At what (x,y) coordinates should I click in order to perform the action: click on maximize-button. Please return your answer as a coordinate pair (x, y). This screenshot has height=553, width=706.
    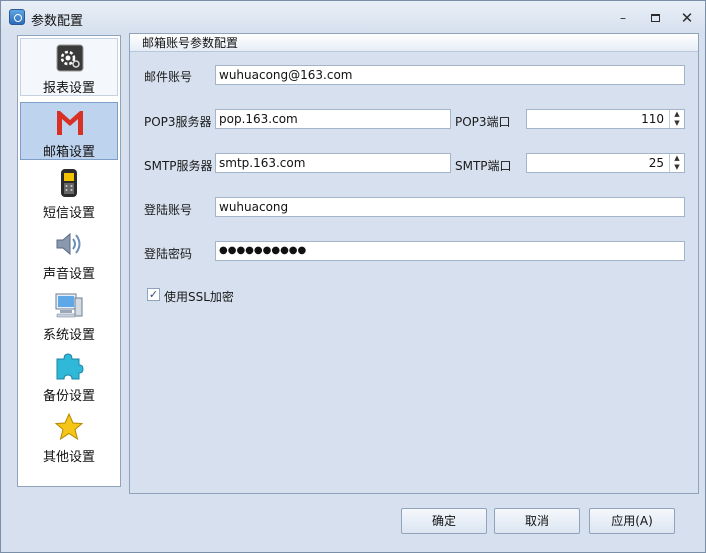
    Looking at the image, I should click on (655, 18).